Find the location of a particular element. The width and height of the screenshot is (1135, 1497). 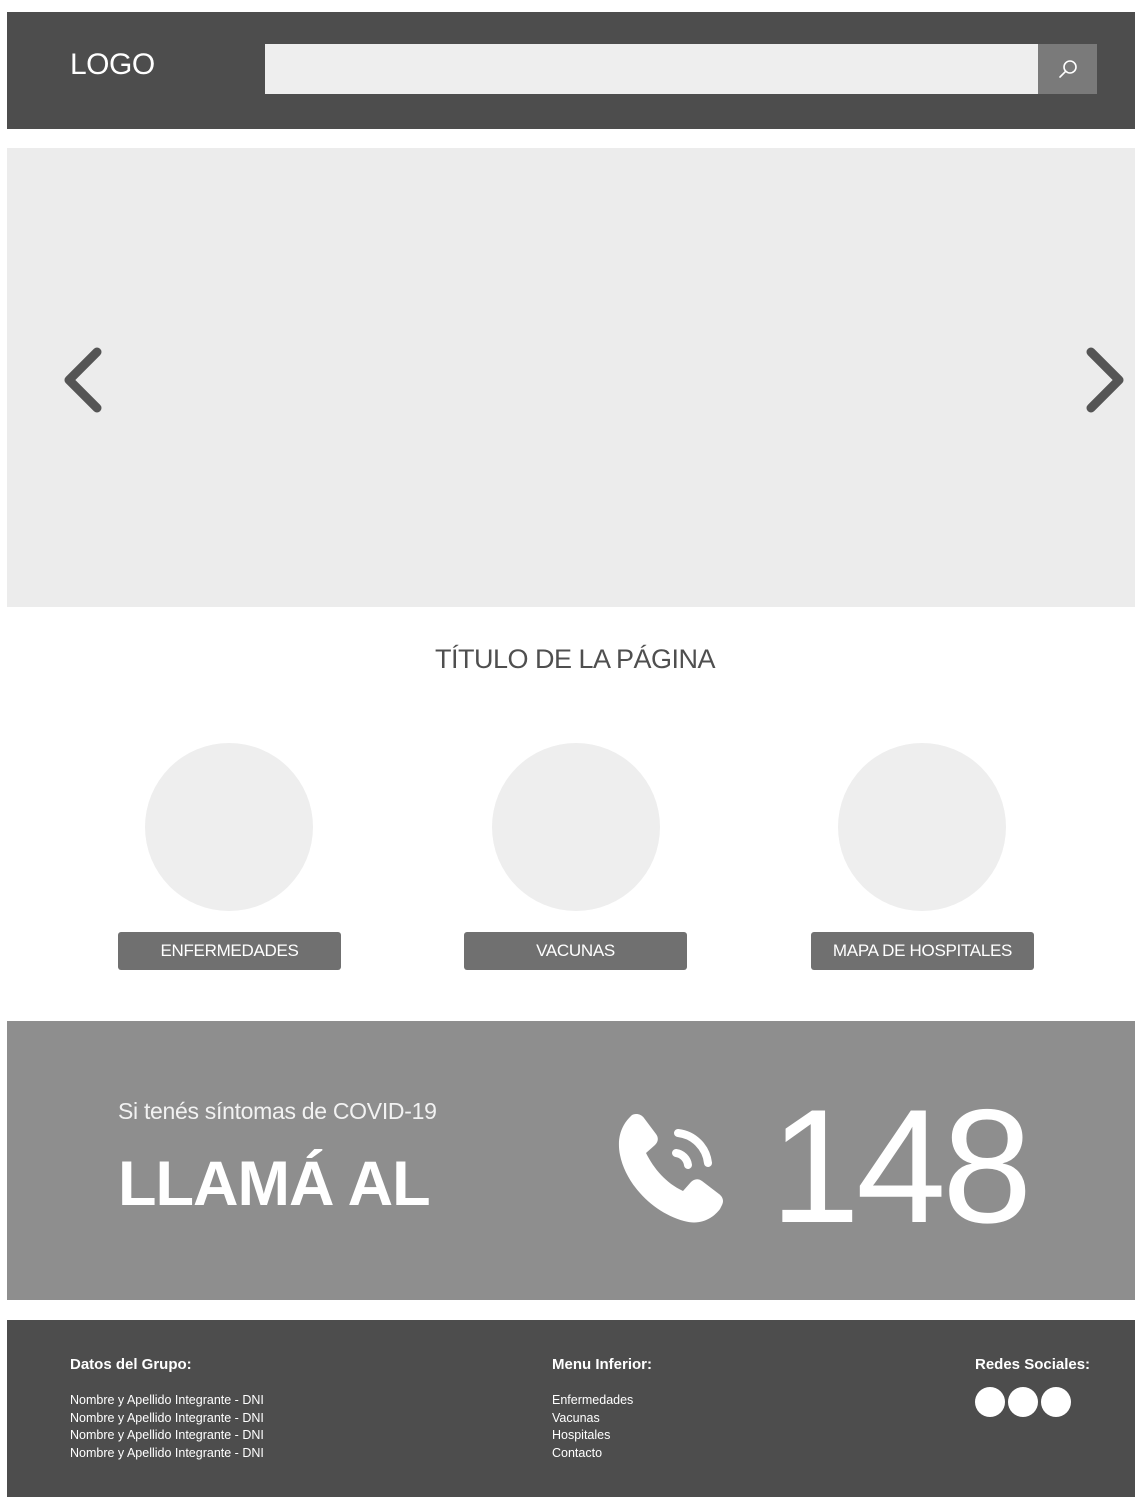

footer-menu-title: Menu Inferior: is located at coordinates (602, 1364).